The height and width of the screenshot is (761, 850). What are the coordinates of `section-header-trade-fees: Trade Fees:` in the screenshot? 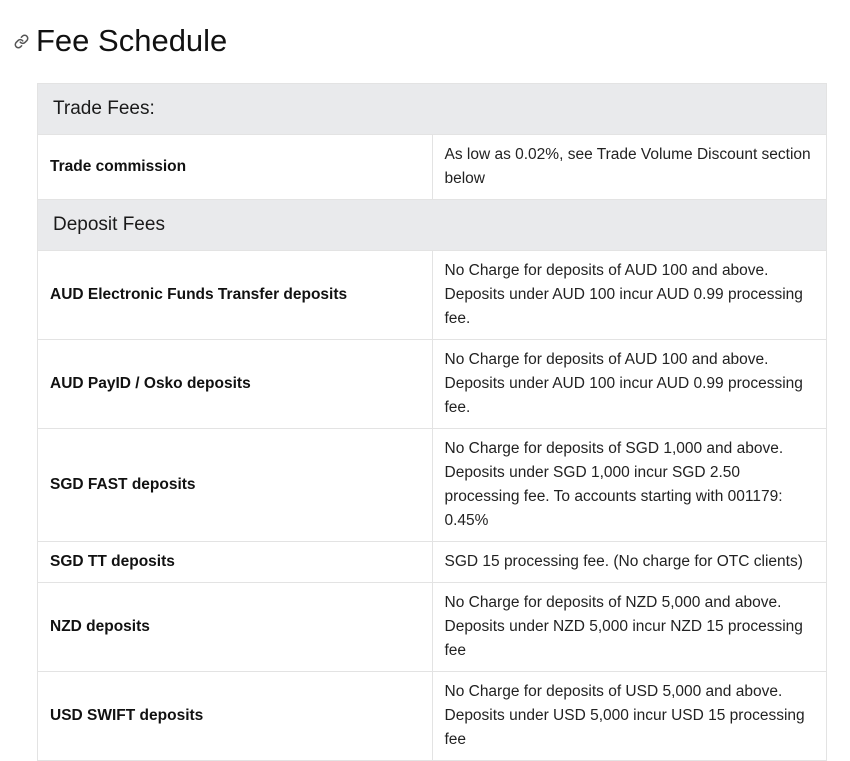 It's located at (432, 109).